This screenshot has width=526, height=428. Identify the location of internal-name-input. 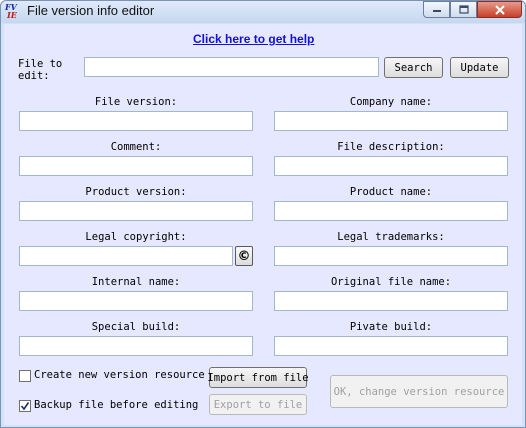
(136, 301).